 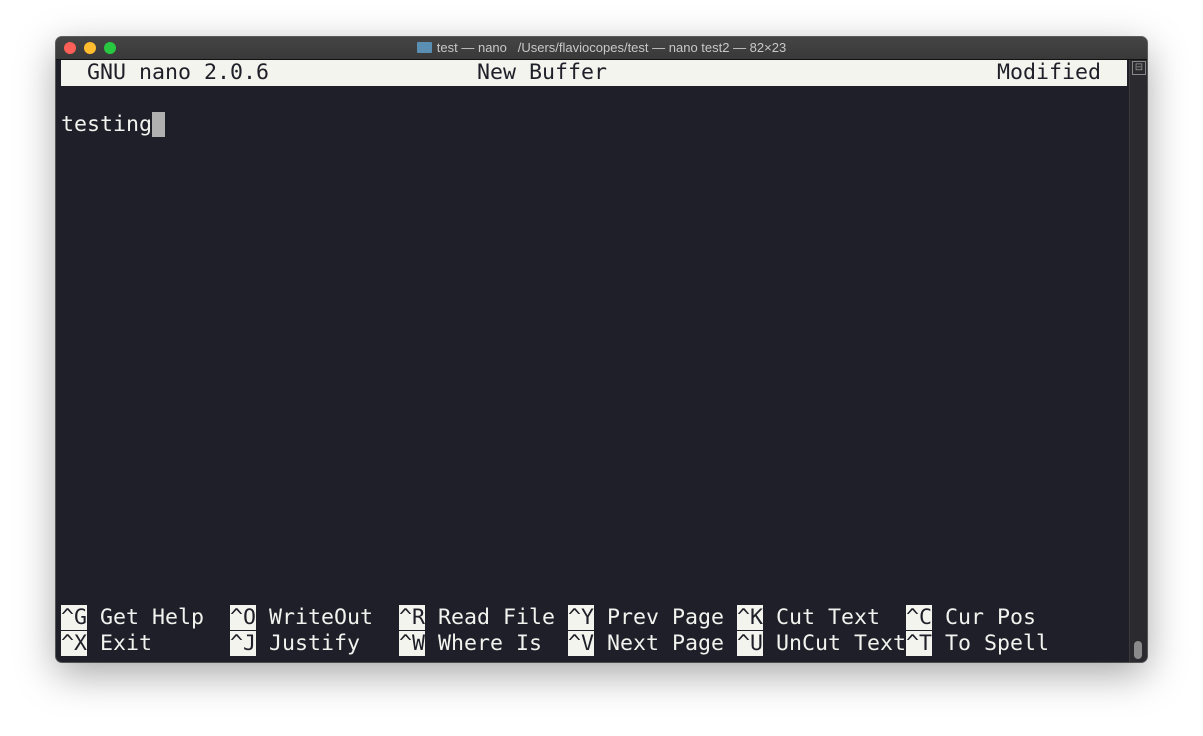 I want to click on shortcut-where-is: ^W Where Is, so click(x=470, y=644).